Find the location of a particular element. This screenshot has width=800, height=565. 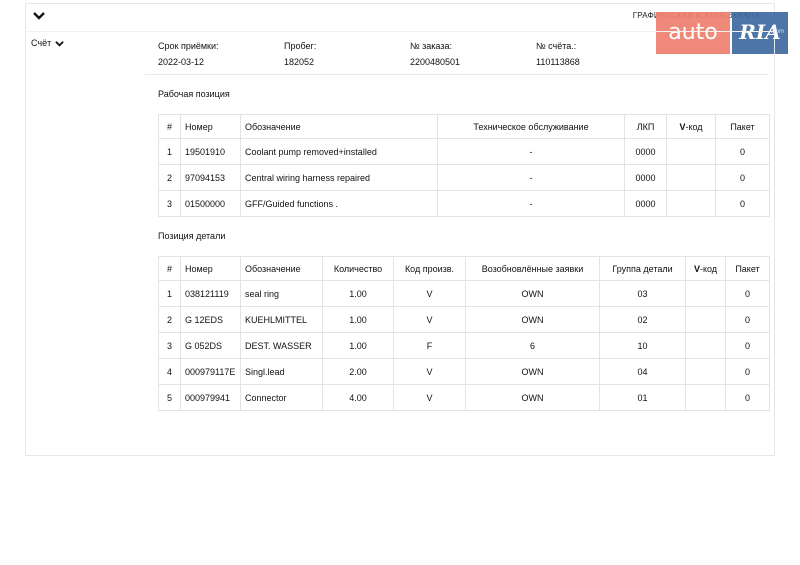

cell-designation: GFF/Guided functions . is located at coordinates (339, 203).